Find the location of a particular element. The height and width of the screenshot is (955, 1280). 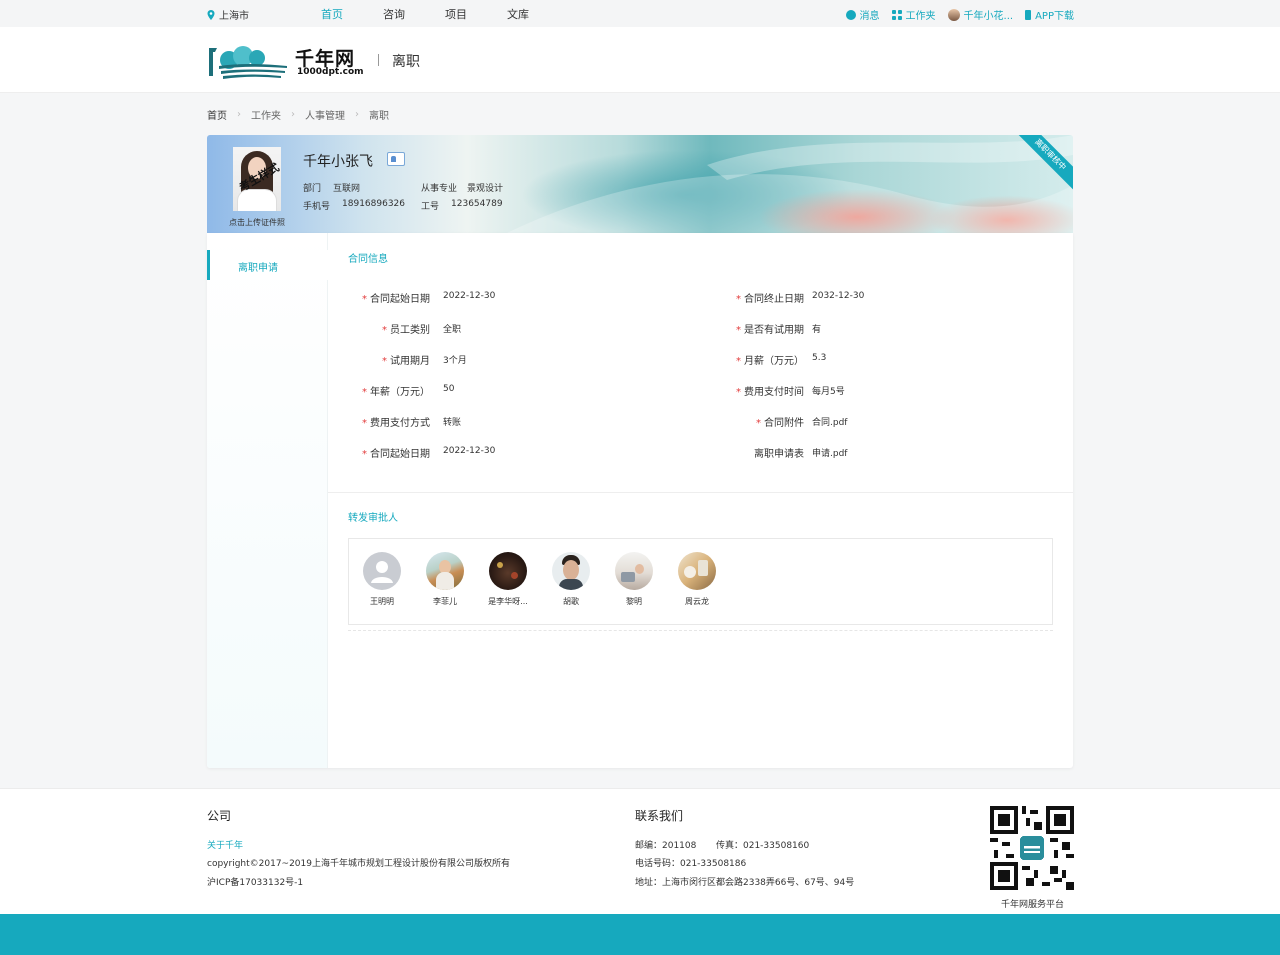

field-value: 有 is located at coordinates (817, 330).